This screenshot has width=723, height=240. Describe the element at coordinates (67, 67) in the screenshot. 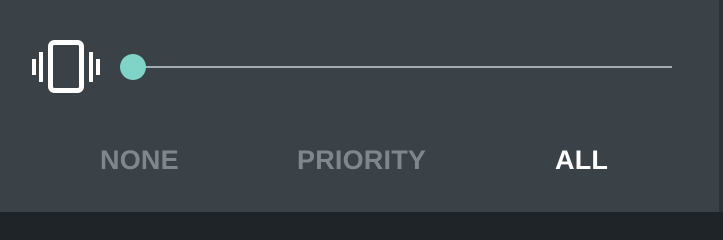

I see `vibrate-icon` at that location.